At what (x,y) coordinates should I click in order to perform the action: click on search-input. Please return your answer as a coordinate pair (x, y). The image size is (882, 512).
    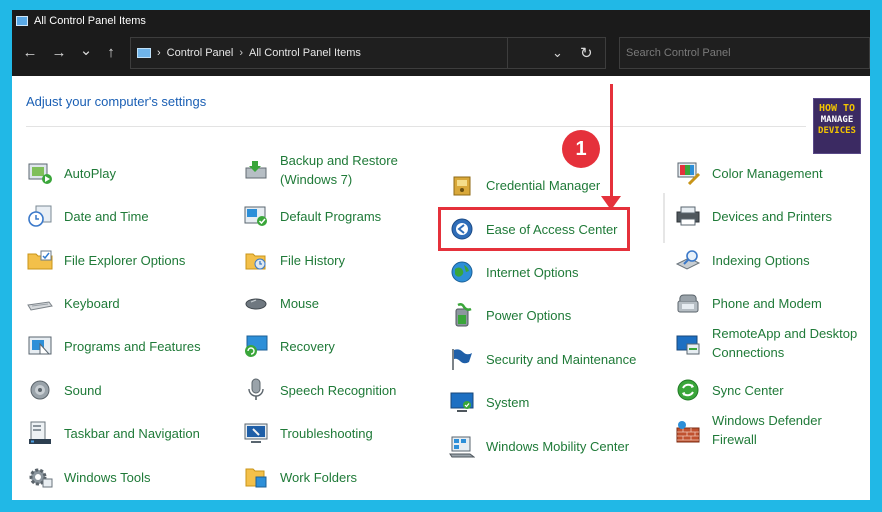
    Looking at the image, I should click on (747, 53).